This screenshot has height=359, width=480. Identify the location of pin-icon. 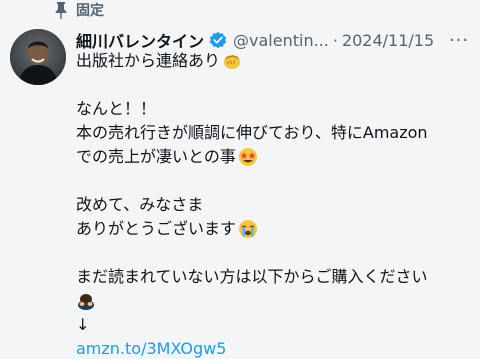
(61, 10).